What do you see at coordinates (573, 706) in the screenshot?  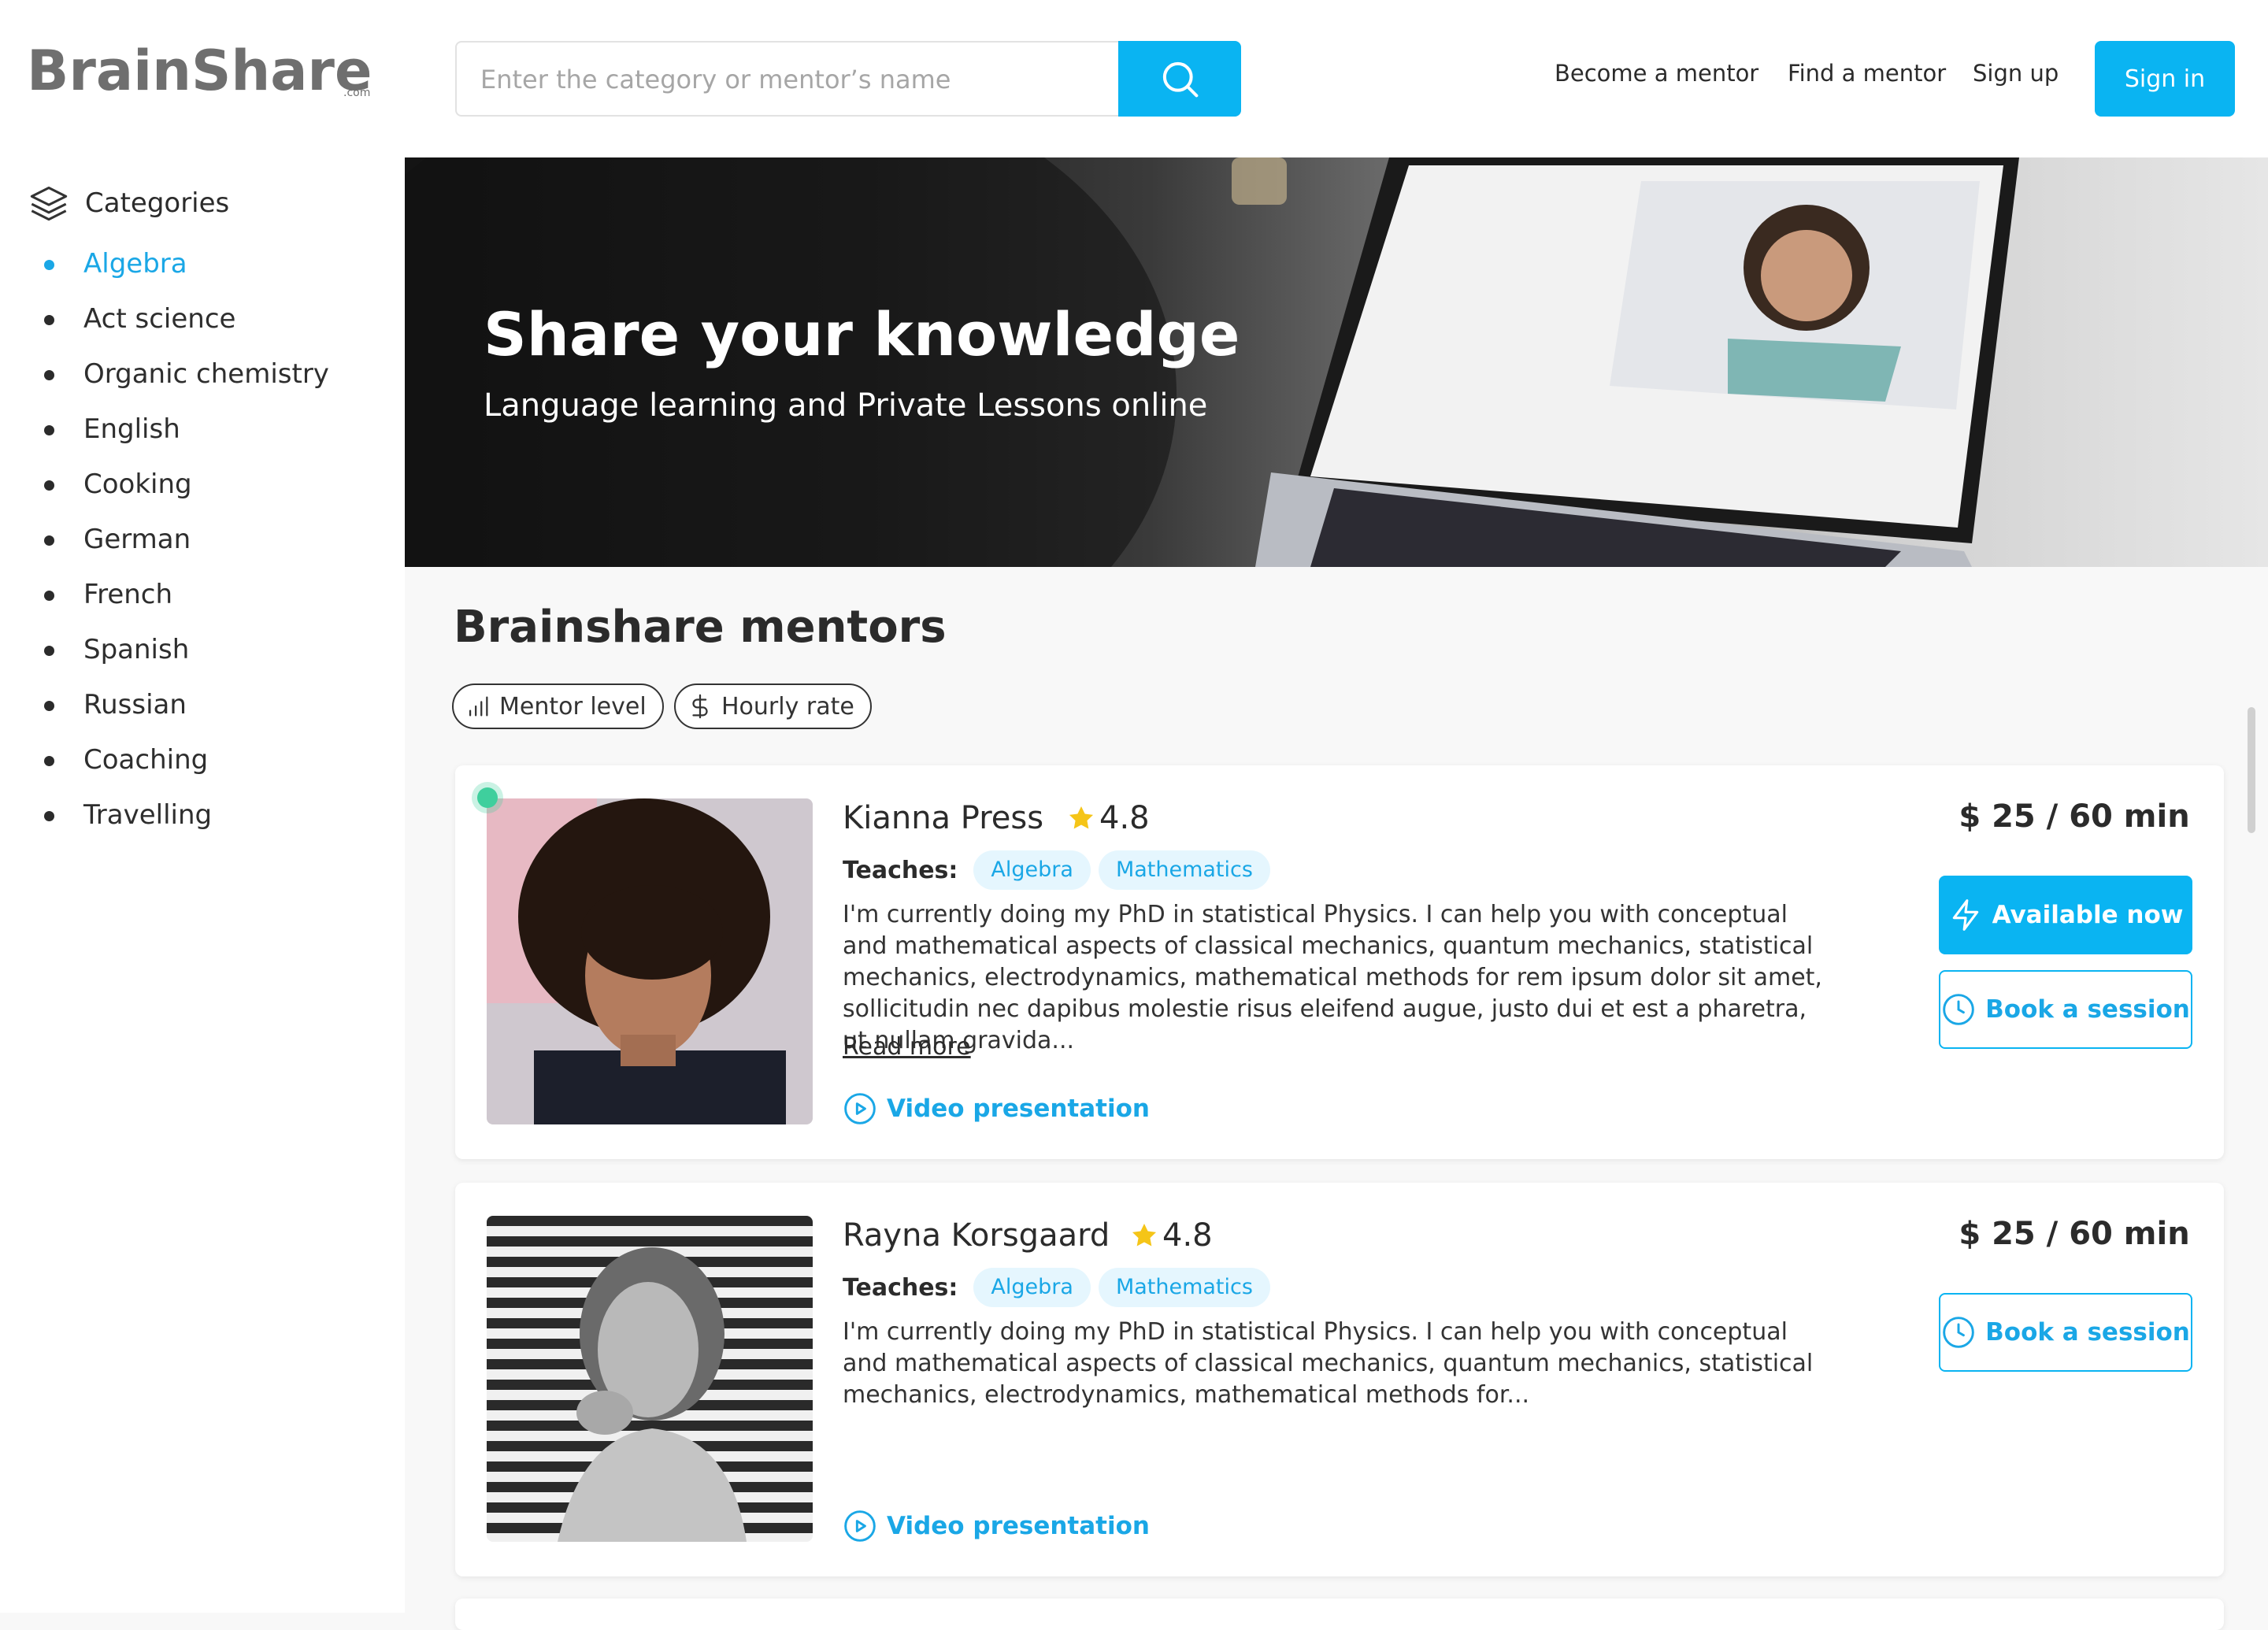 I see `filter-label: Mentor level` at bounding box center [573, 706].